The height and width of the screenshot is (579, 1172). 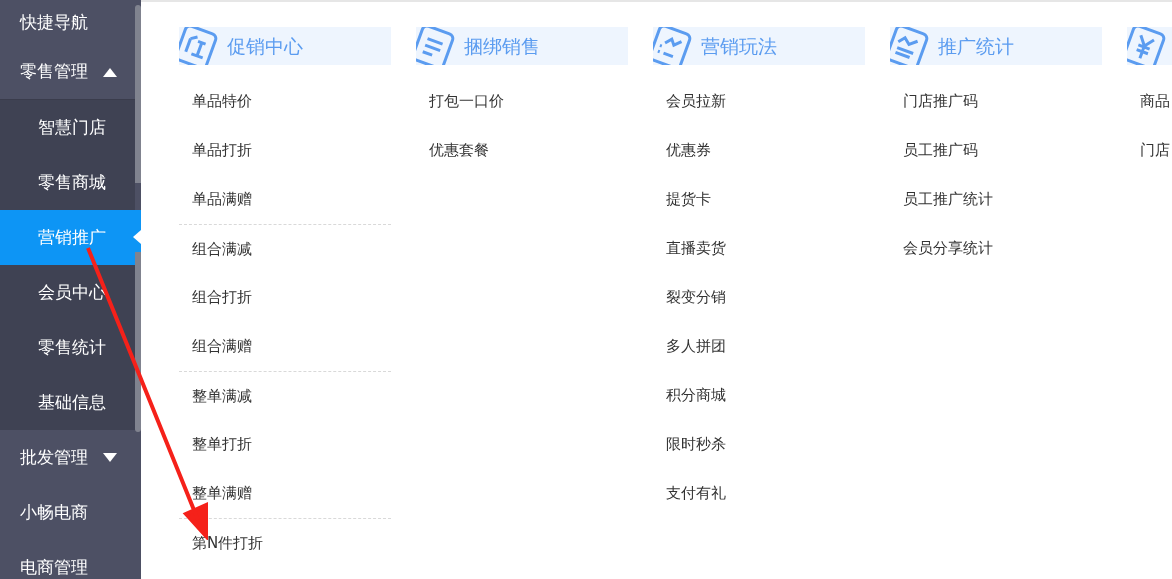 What do you see at coordinates (67, 457) in the screenshot?
I see `sidebar-item: 批发管理` at bounding box center [67, 457].